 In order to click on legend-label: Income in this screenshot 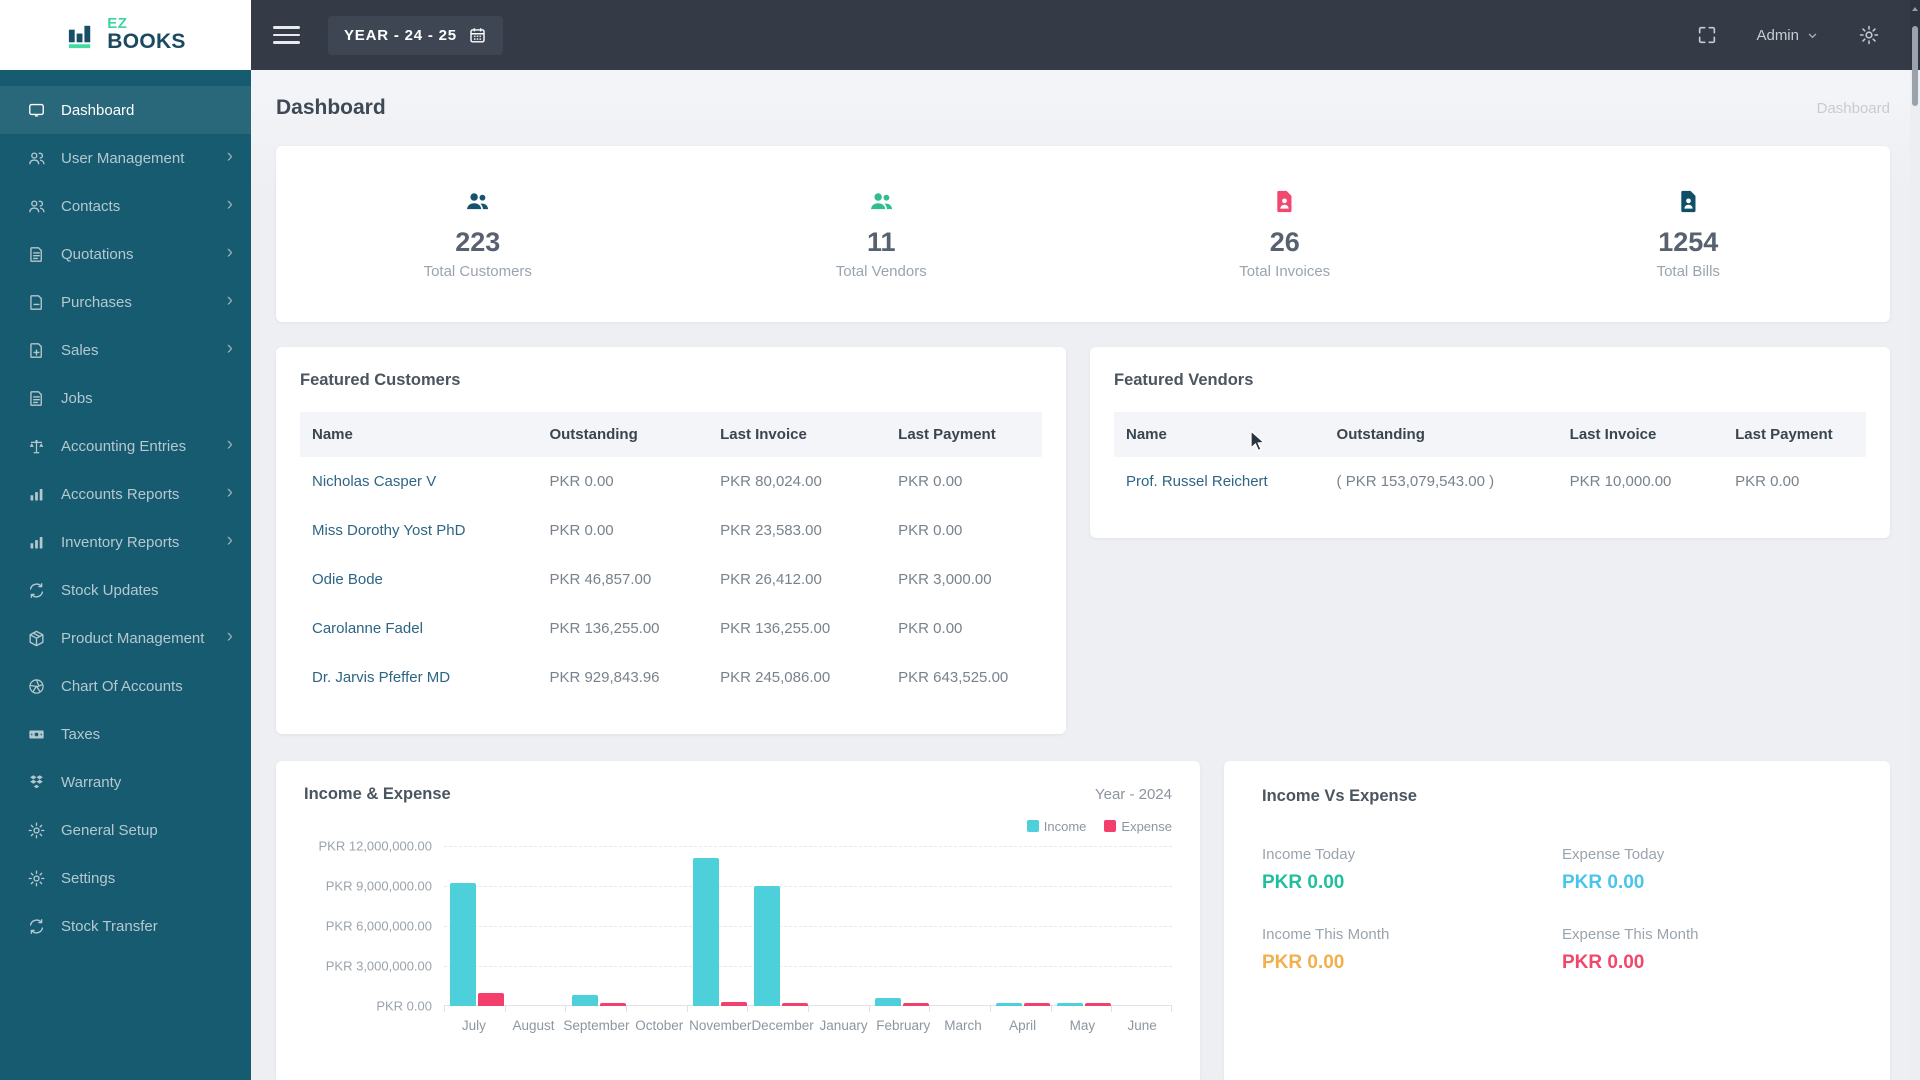, I will do `click(1065, 826)`.